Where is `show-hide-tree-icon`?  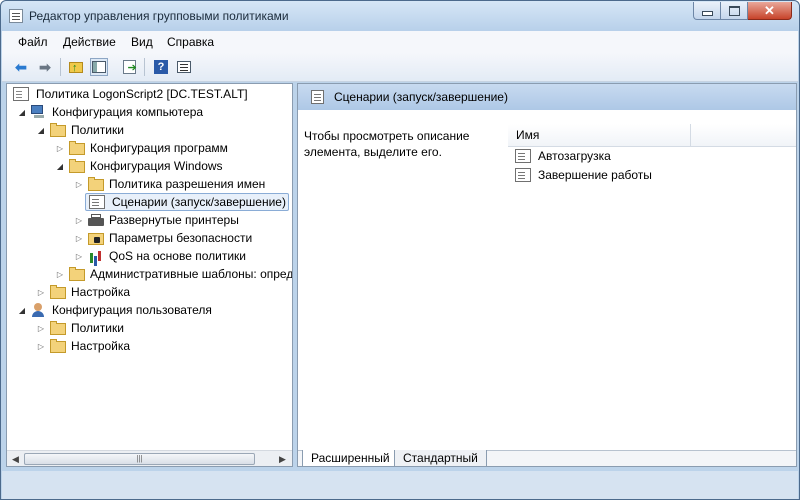
show-hide-tree-icon is located at coordinates (99, 67).